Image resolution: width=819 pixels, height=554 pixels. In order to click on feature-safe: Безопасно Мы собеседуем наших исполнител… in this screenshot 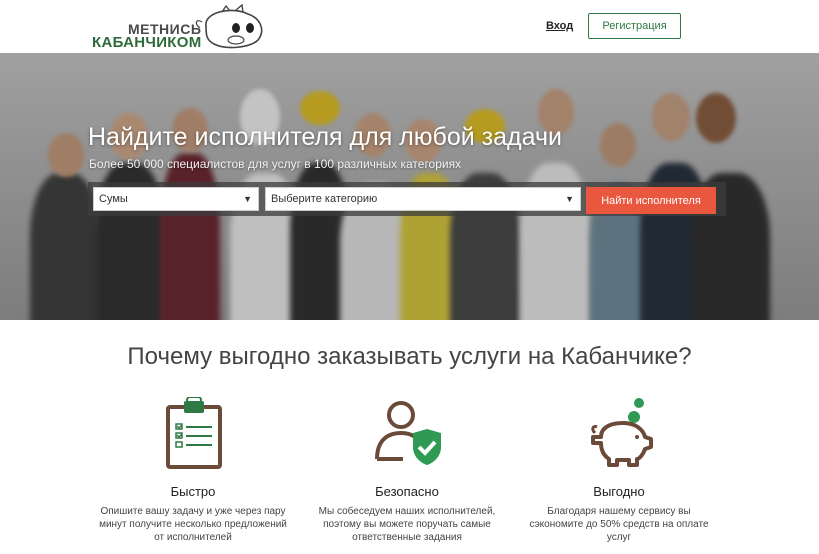, I will do `click(407, 470)`.